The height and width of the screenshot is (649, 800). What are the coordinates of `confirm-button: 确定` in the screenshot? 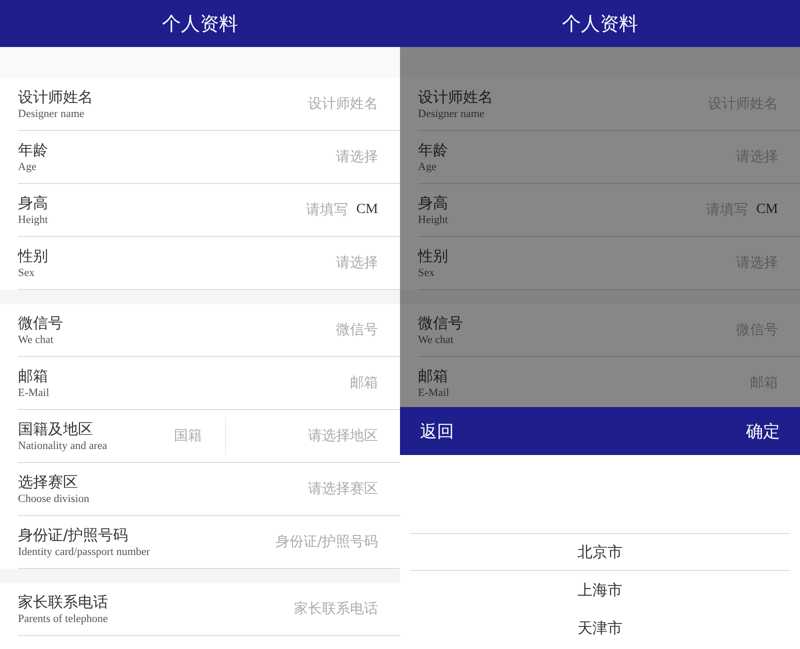 It's located at (763, 431).